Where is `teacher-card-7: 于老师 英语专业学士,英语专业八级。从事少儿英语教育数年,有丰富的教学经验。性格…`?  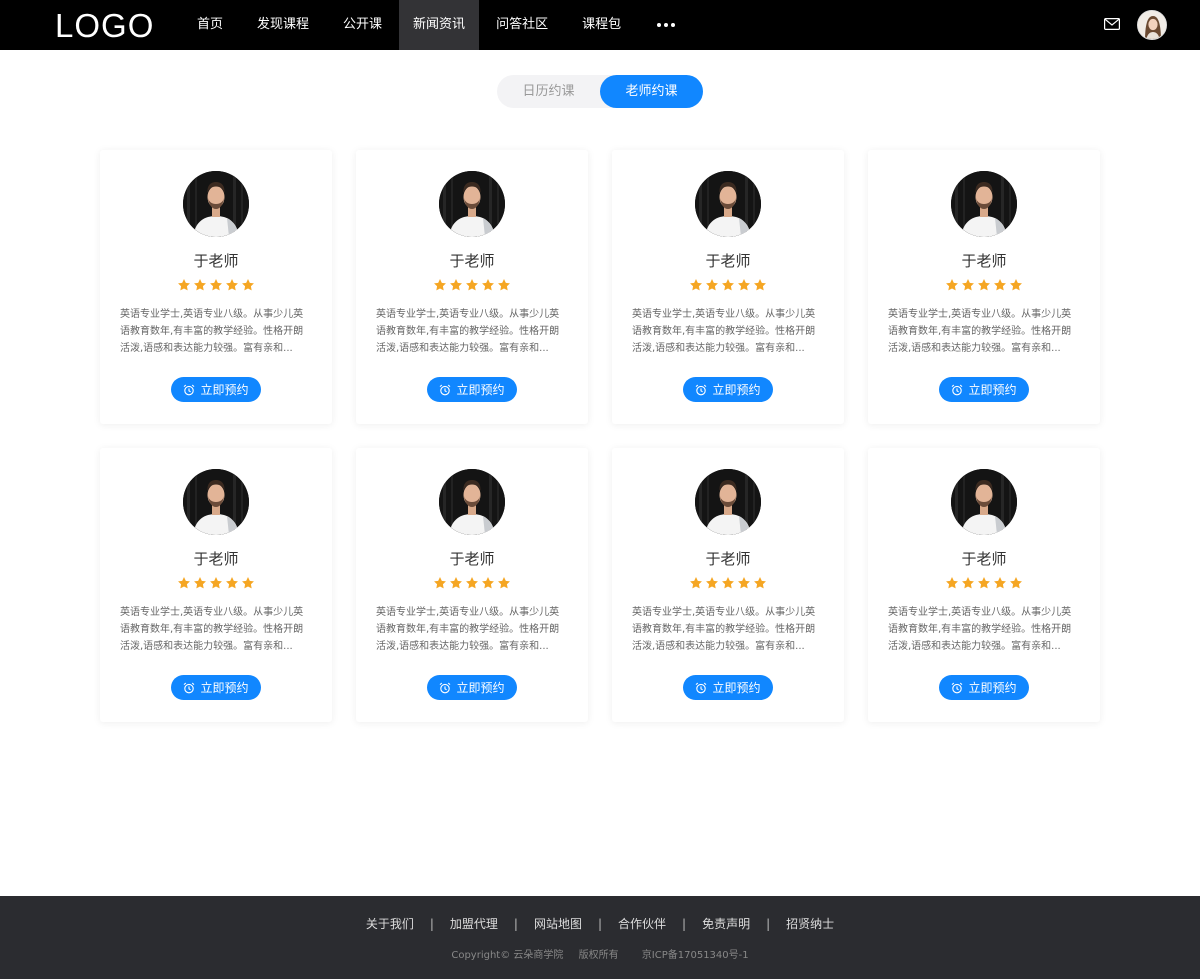
teacher-card-7: 于老师 英语专业学士,英语专业八级。从事少儿英语教育数年,有丰富的教学经验。性格… is located at coordinates (728, 585).